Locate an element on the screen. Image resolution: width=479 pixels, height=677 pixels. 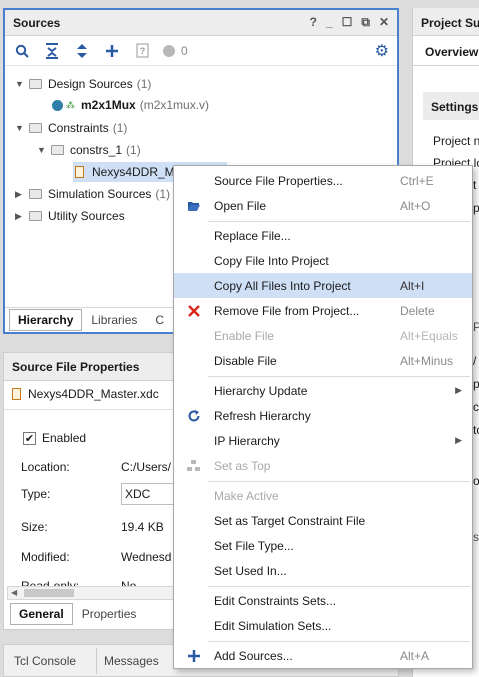
menu-item-enable-file: Enable File Alt+Equals is located at coordinates (323, 335).